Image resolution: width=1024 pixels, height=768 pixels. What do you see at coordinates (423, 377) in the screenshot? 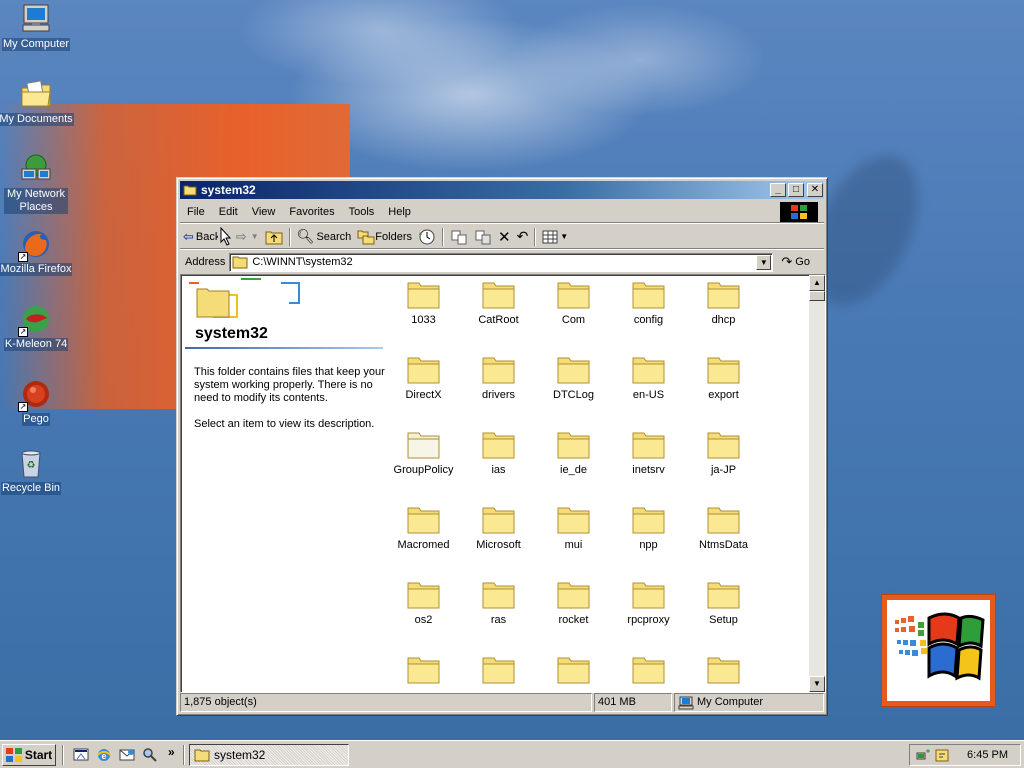
I see `folder-item: DirectX` at bounding box center [423, 377].